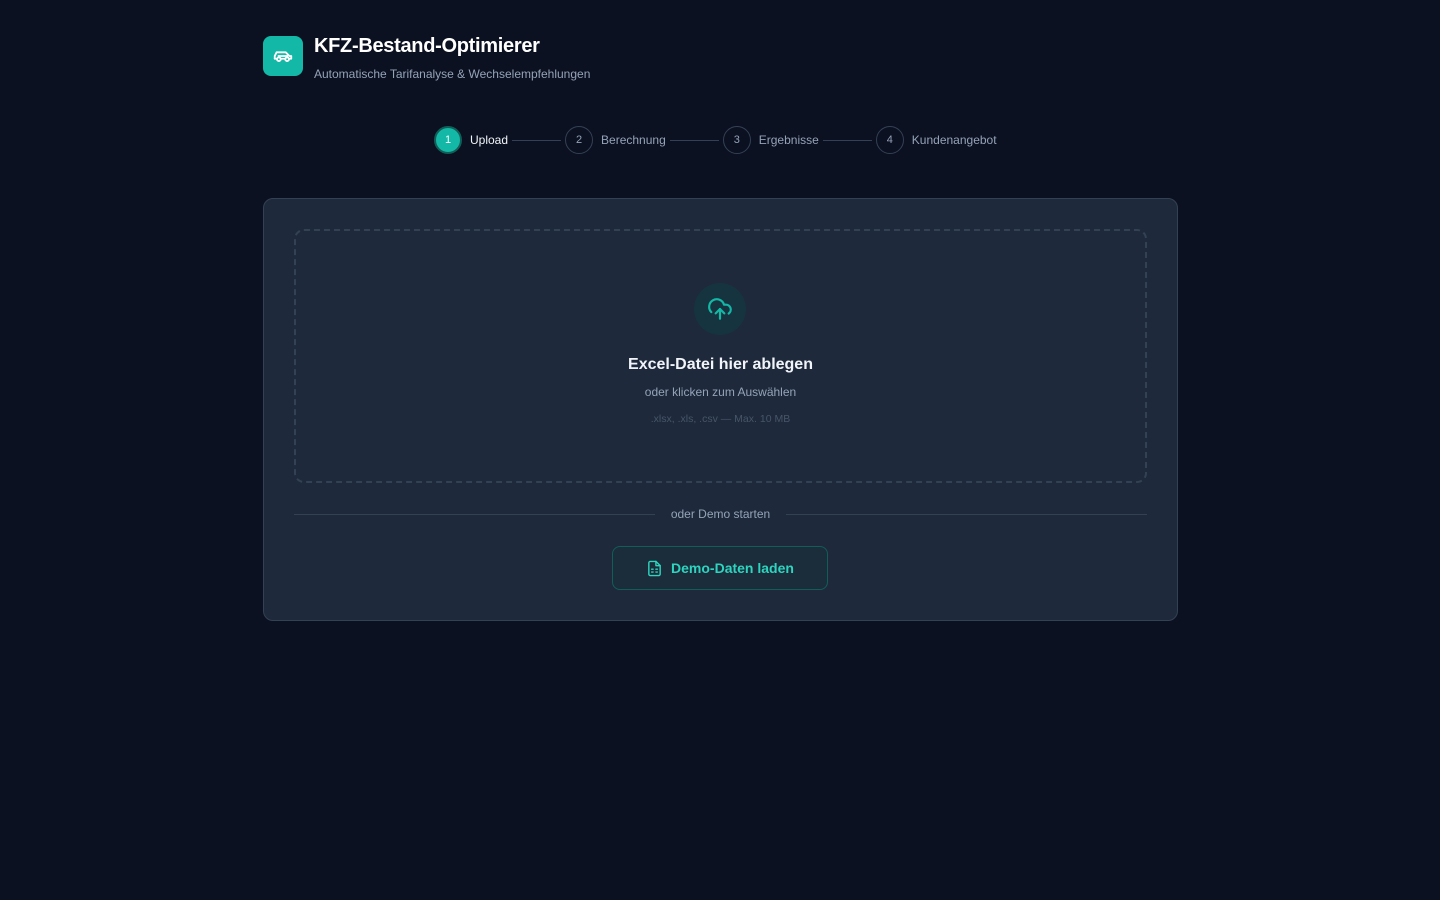 This screenshot has width=1440, height=900. Describe the element at coordinates (732, 568) in the screenshot. I see `demo-button-label: Demo-Daten laden` at that location.